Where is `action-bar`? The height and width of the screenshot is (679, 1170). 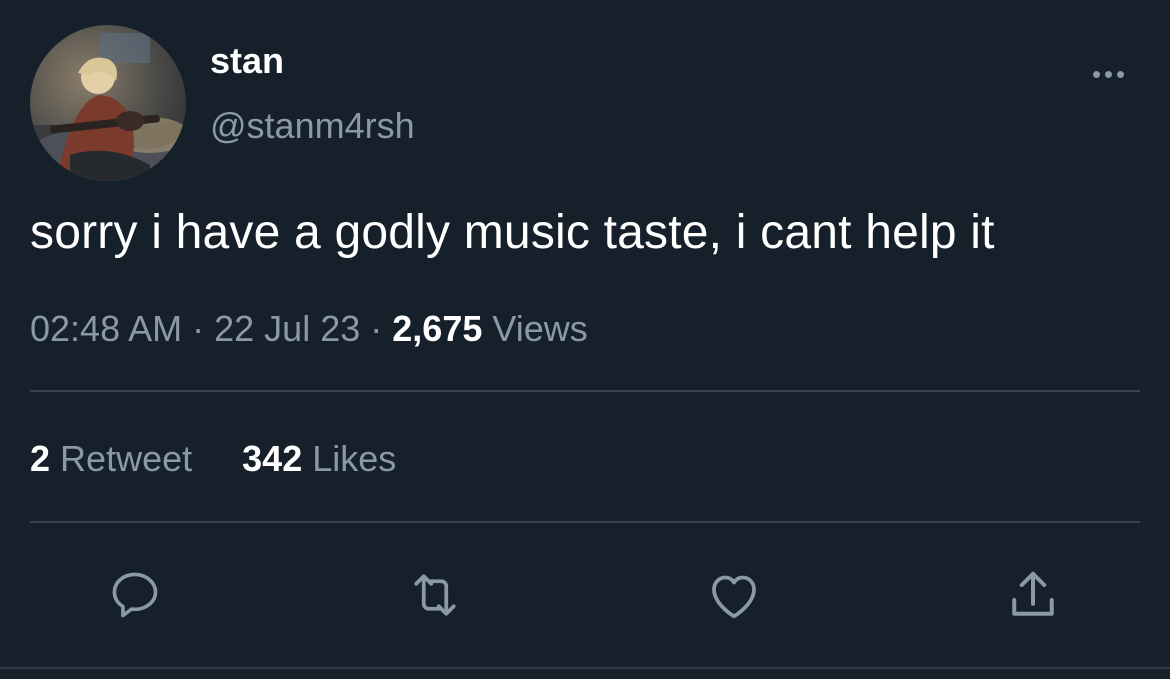
action-bar is located at coordinates (585, 596).